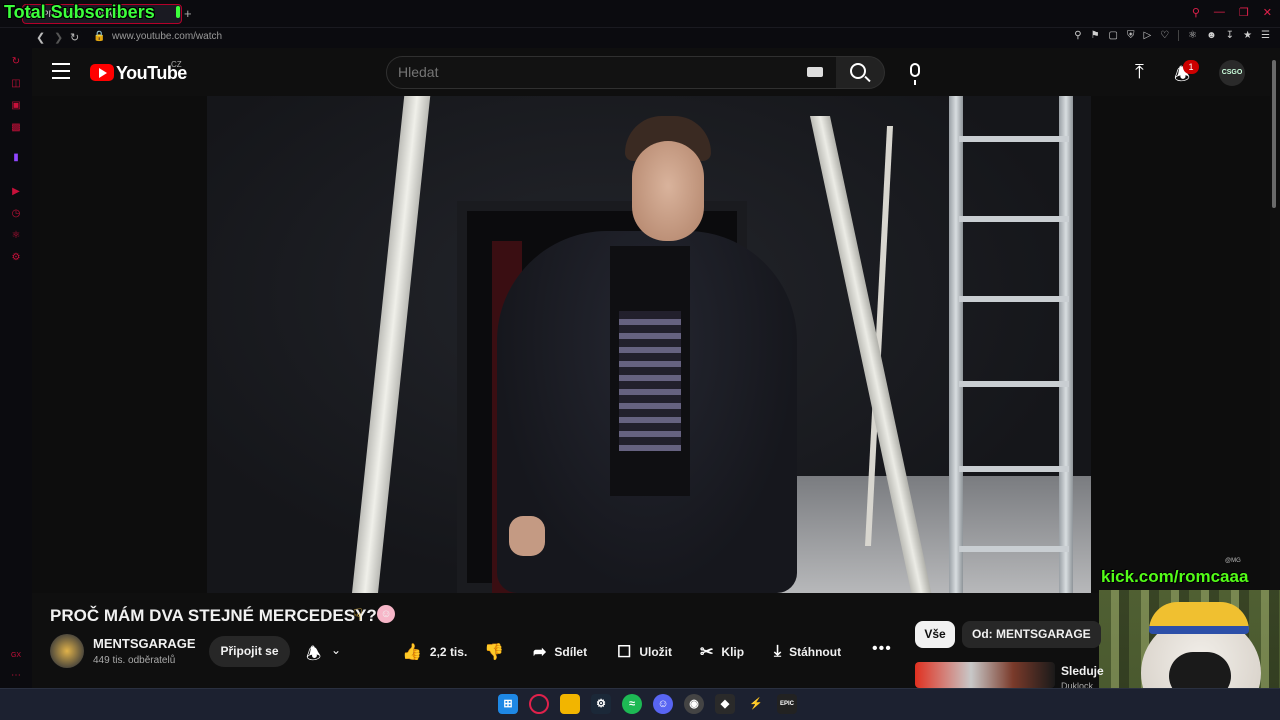 The height and width of the screenshot is (720, 1280). I want to click on youtube-logo-icon, so click(102, 72).